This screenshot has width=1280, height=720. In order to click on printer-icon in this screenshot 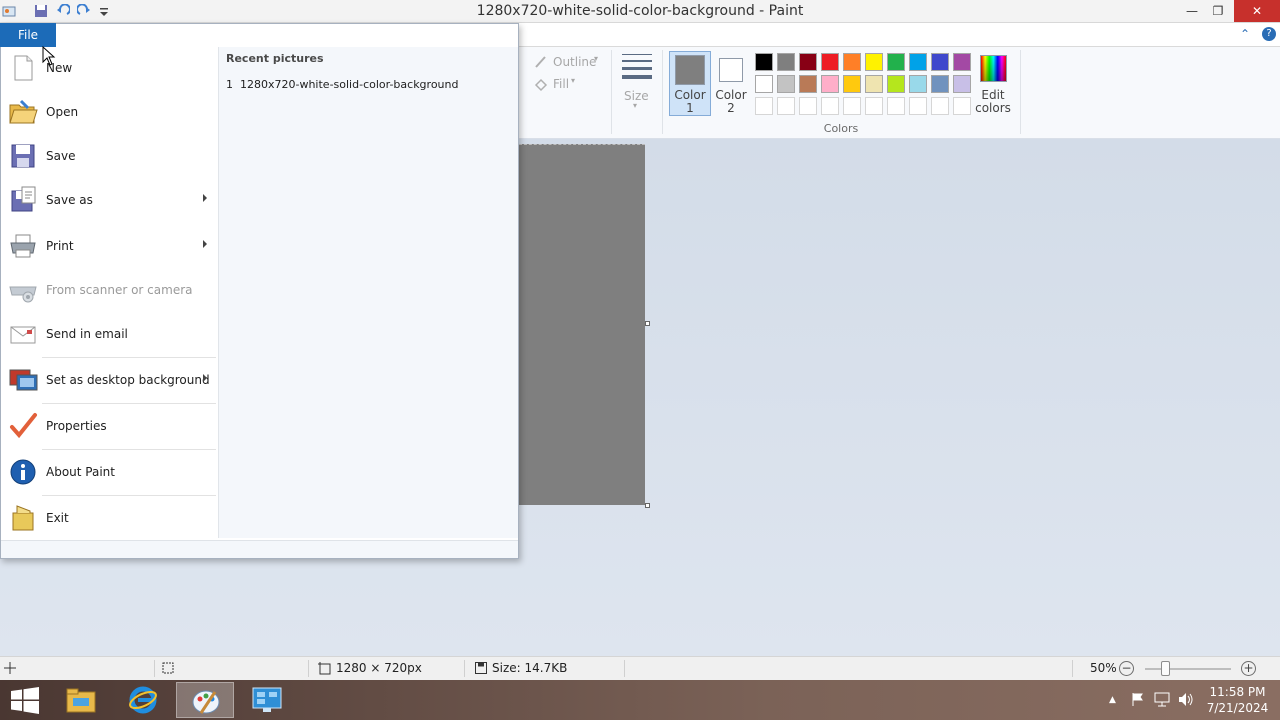, I will do `click(23, 246)`.